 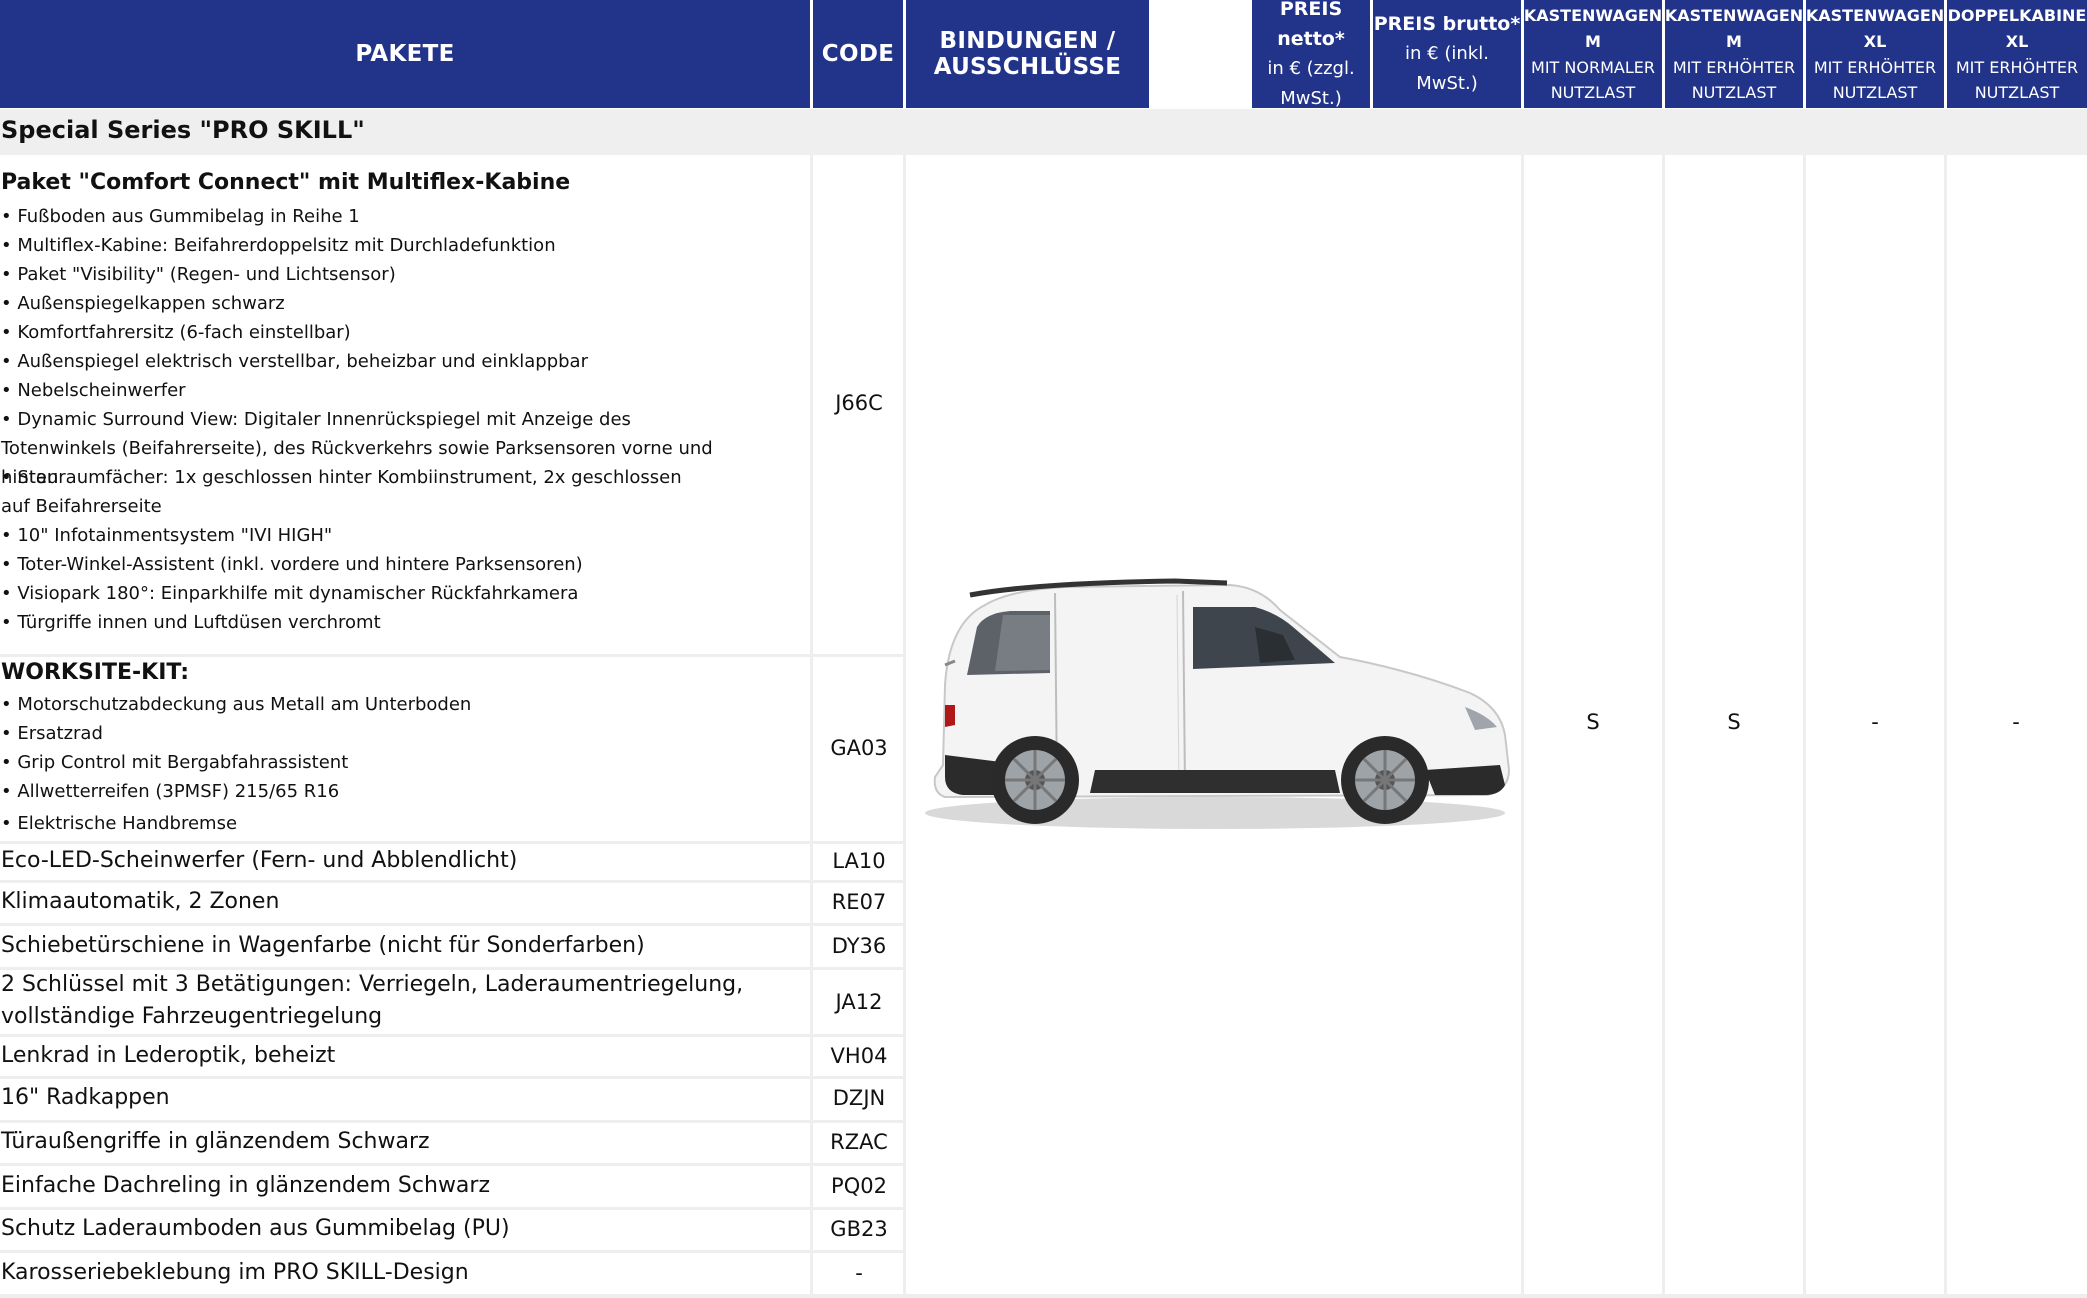 What do you see at coordinates (1734, 92) in the screenshot?
I see `variant-2-line4: NUTZLAST` at bounding box center [1734, 92].